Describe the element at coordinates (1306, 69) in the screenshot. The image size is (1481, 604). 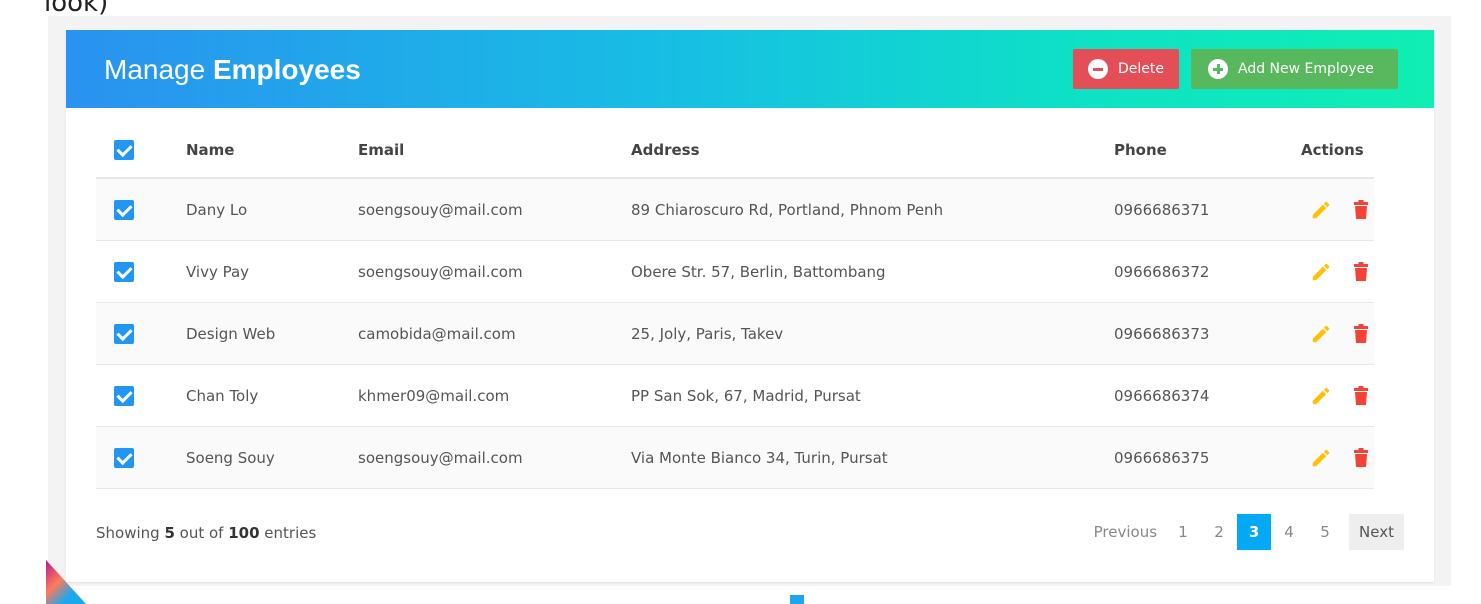
I see `add-button-label: Add New Employee` at that location.